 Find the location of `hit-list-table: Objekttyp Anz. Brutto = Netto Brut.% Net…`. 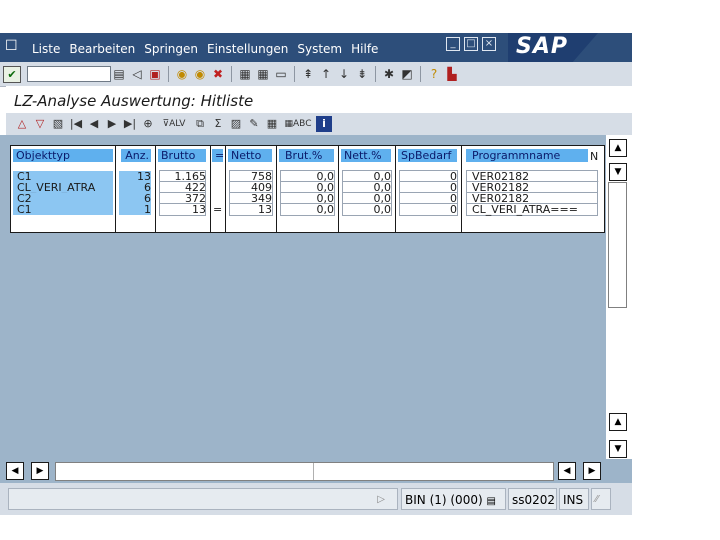

hit-list-table: Objekttyp Anz. Brutto = Netto Brut.% Net… is located at coordinates (307, 189).